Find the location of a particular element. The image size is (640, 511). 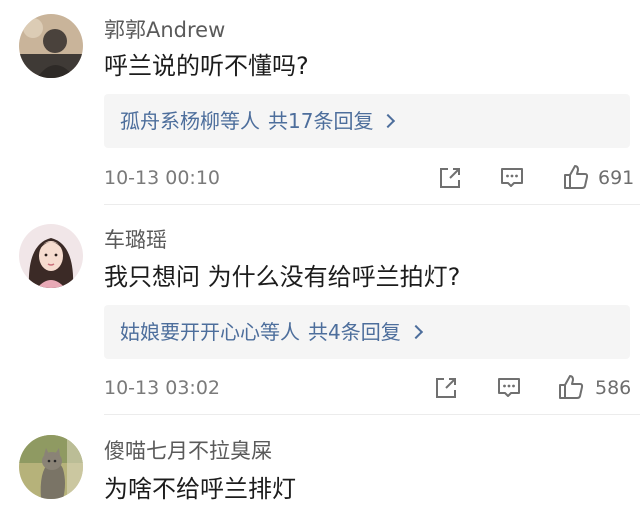

reply-summary: 孤舟系杨柳等人 共17条回复 is located at coordinates (367, 121).